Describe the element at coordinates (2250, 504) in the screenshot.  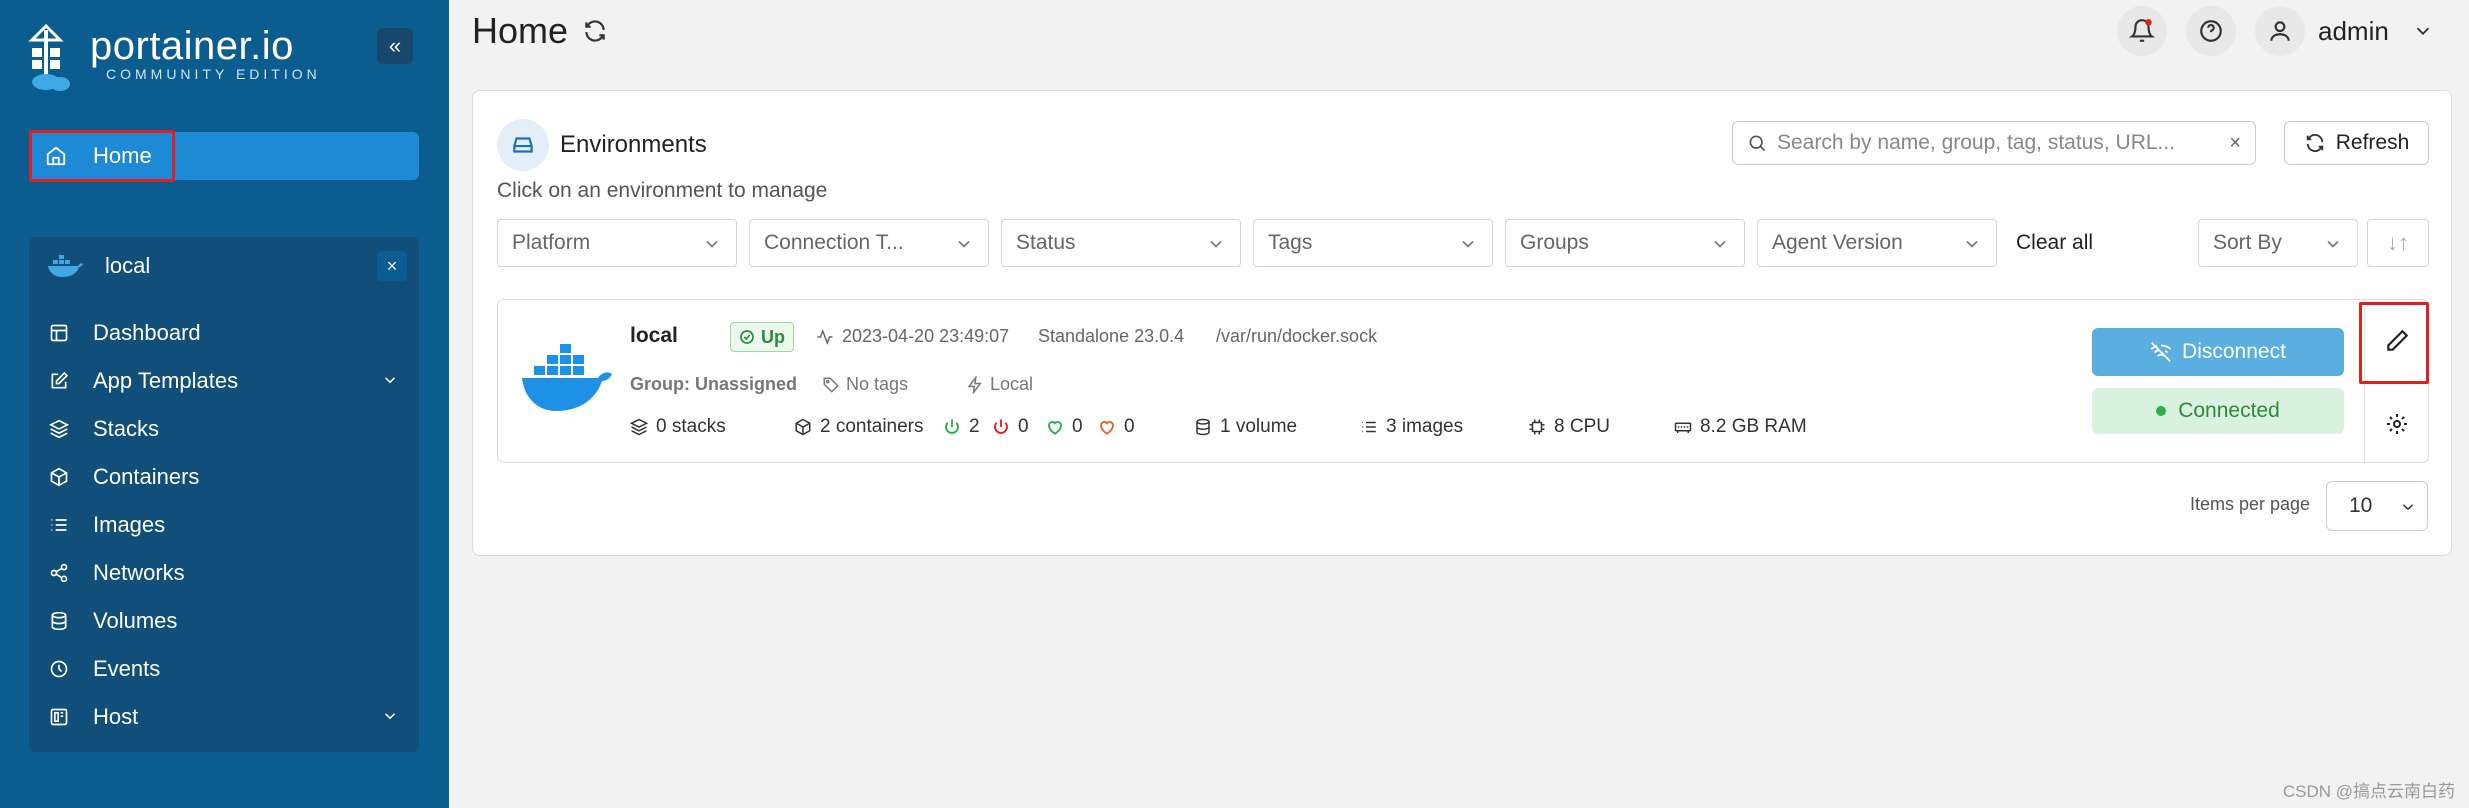
I see `items-per-page-label: Items per page` at that location.